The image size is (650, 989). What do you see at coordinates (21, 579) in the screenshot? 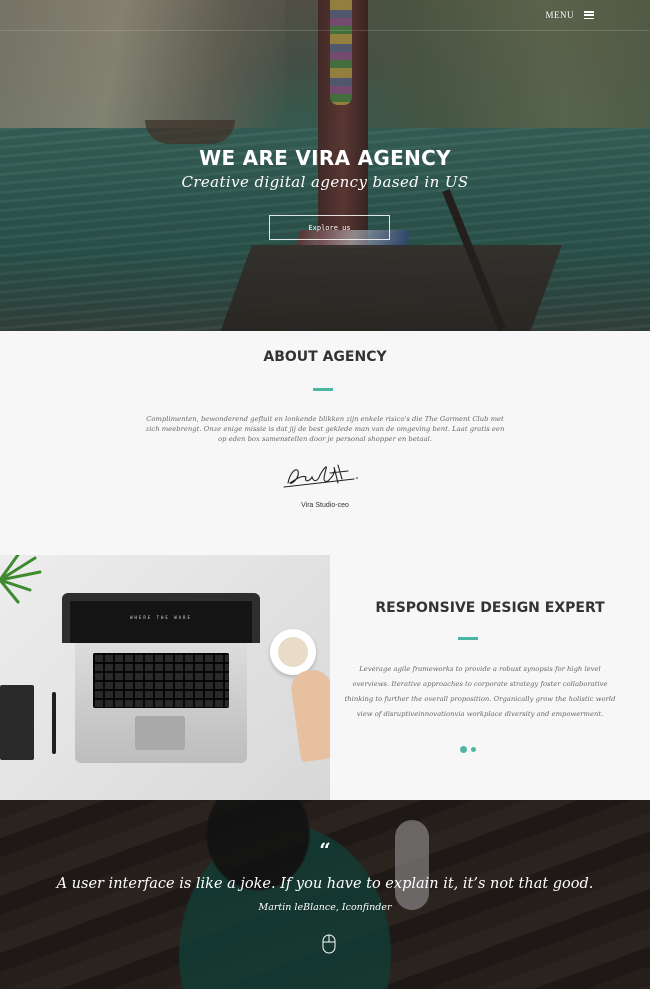
I see `plant-icon` at bounding box center [21, 579].